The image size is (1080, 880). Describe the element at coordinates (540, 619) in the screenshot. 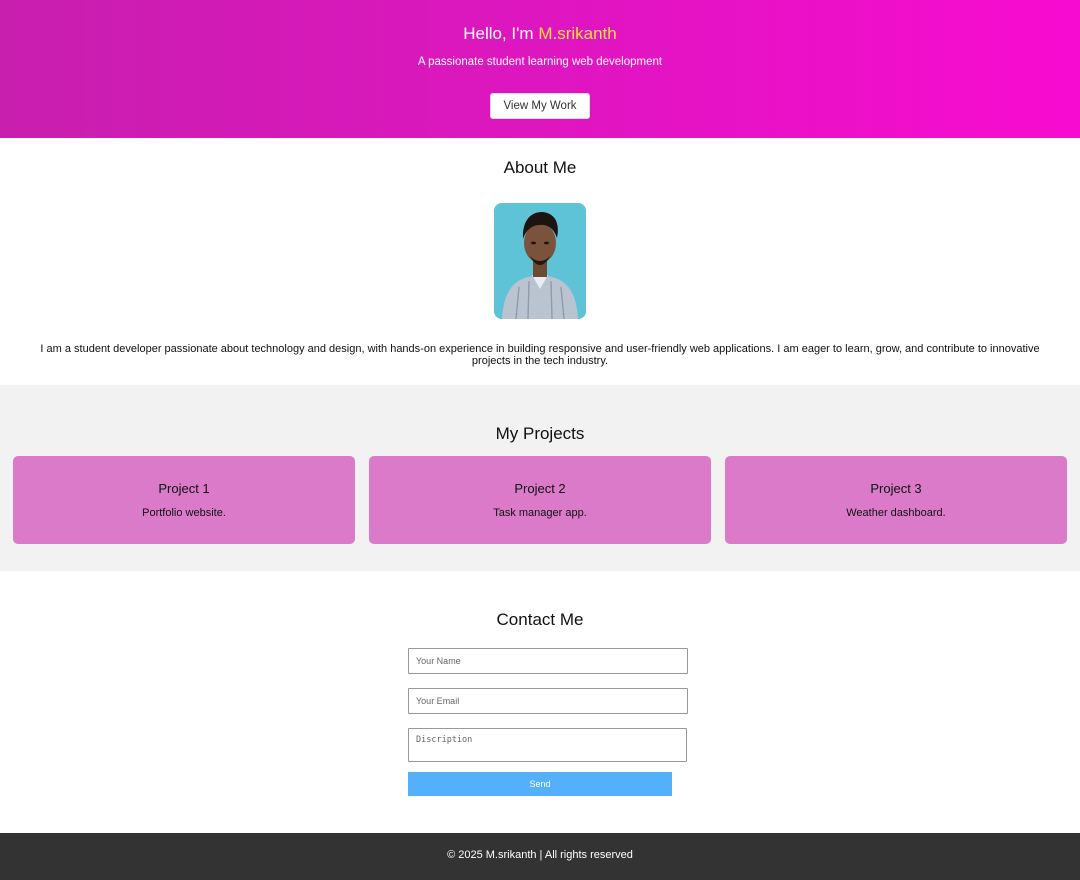

I see `contact-title: Contact Me` at that location.